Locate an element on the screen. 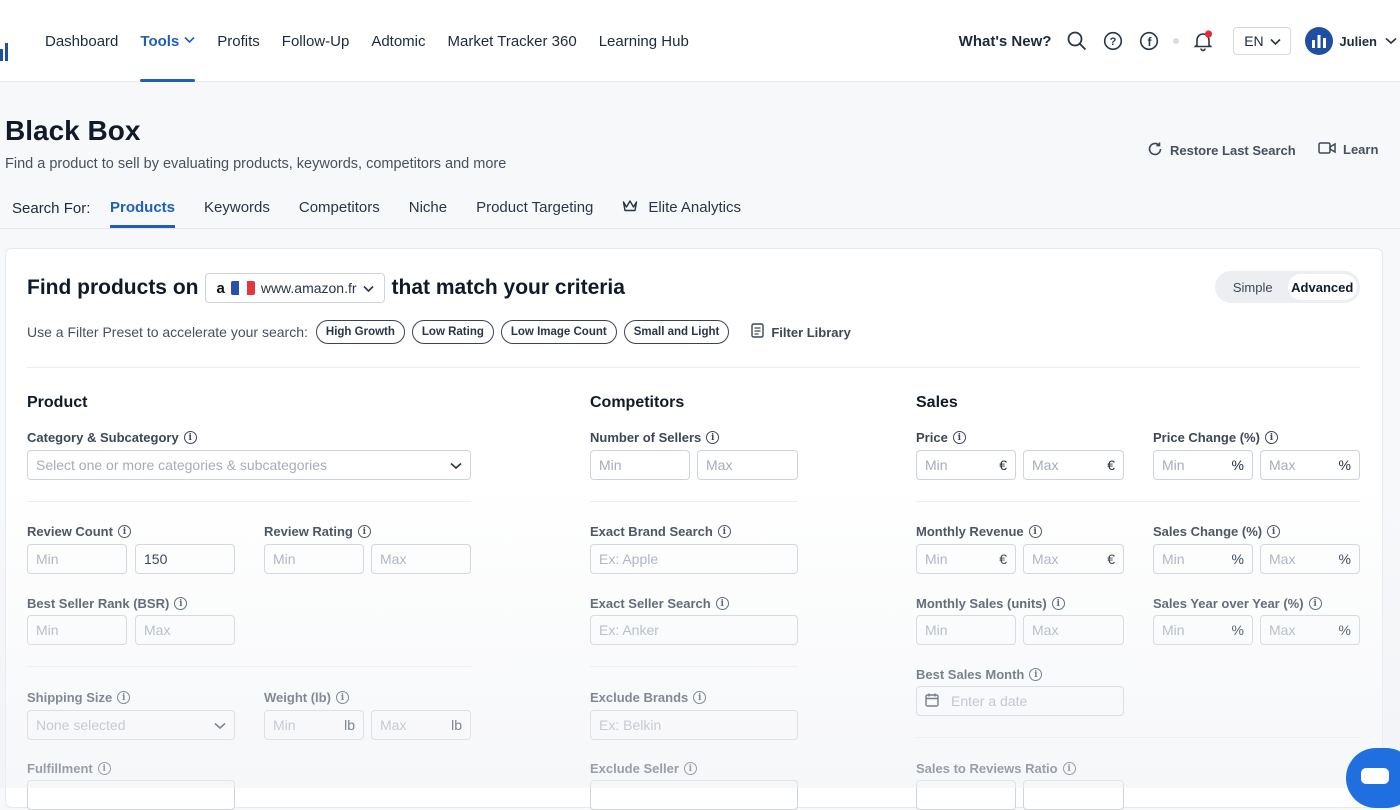  price-max-input: Max € is located at coordinates (1073, 465).